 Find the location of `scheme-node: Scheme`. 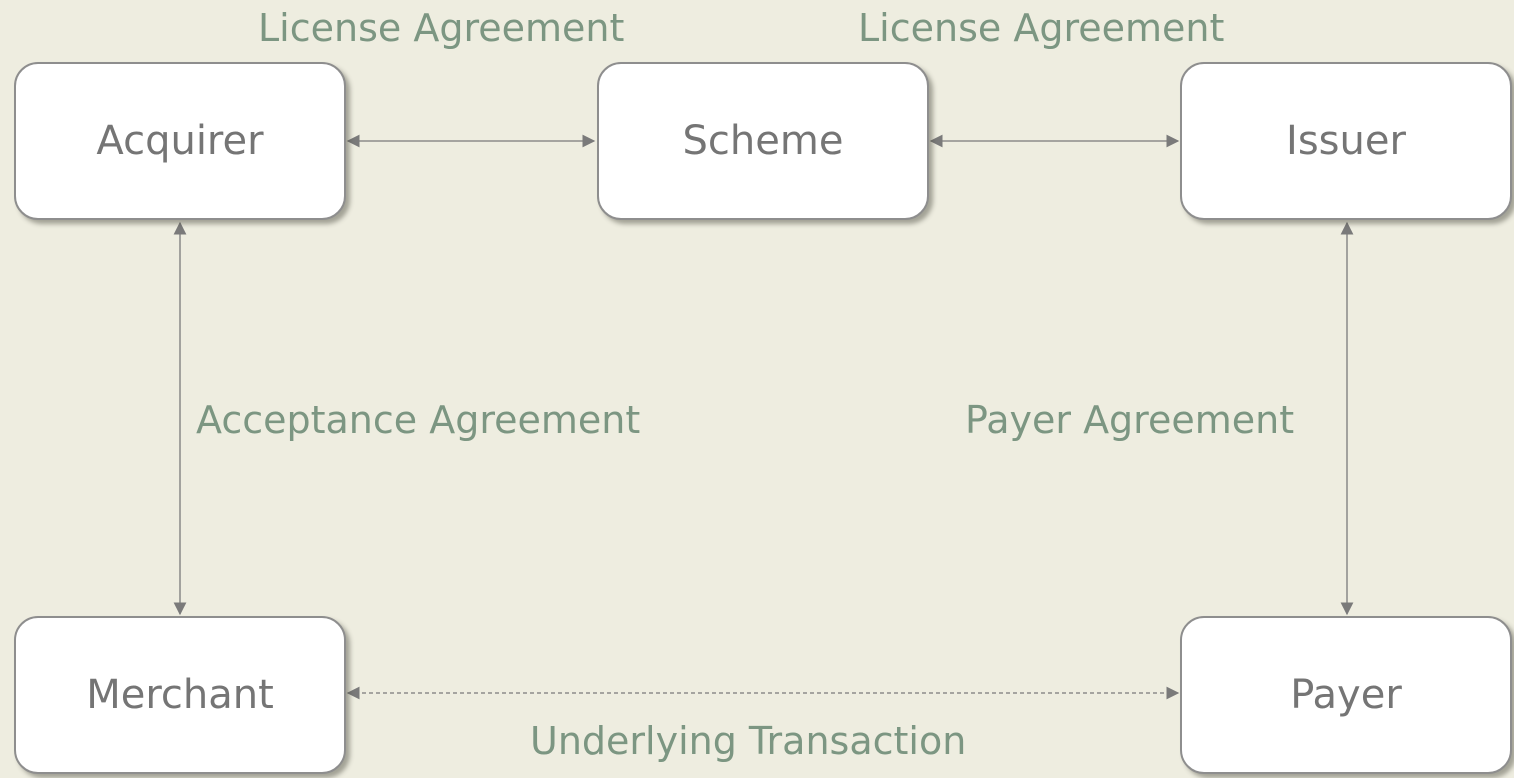

scheme-node: Scheme is located at coordinates (763, 141).